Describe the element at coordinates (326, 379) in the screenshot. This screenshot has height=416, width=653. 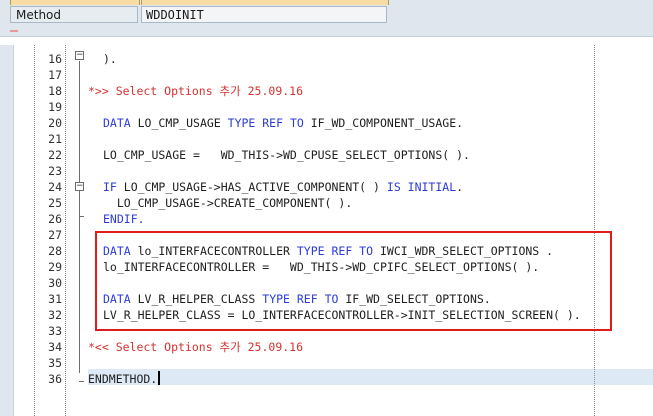
I see `code-line: 36 ENDMETHOD.` at that location.